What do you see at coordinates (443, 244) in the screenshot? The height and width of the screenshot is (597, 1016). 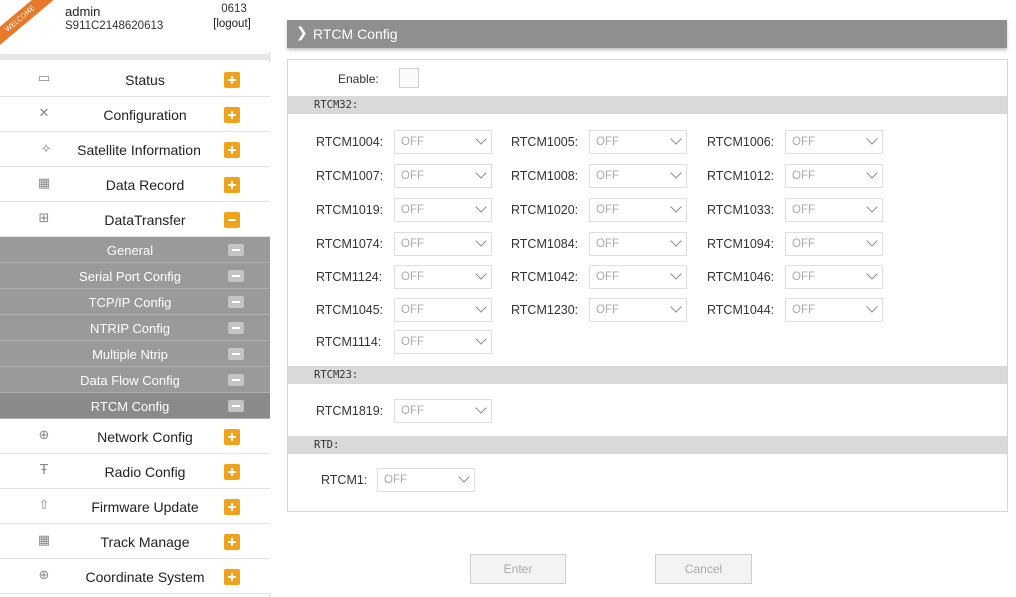 I see `rtcm1074-select: OFF` at bounding box center [443, 244].